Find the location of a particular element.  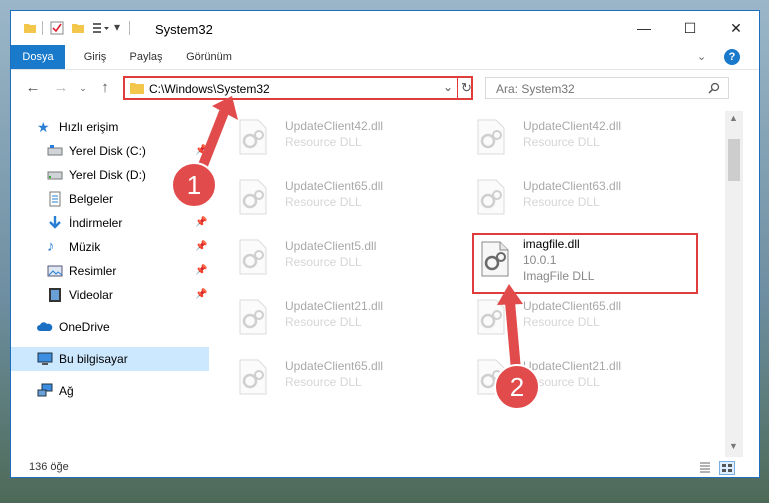

document-icon is located at coordinates (55, 199).